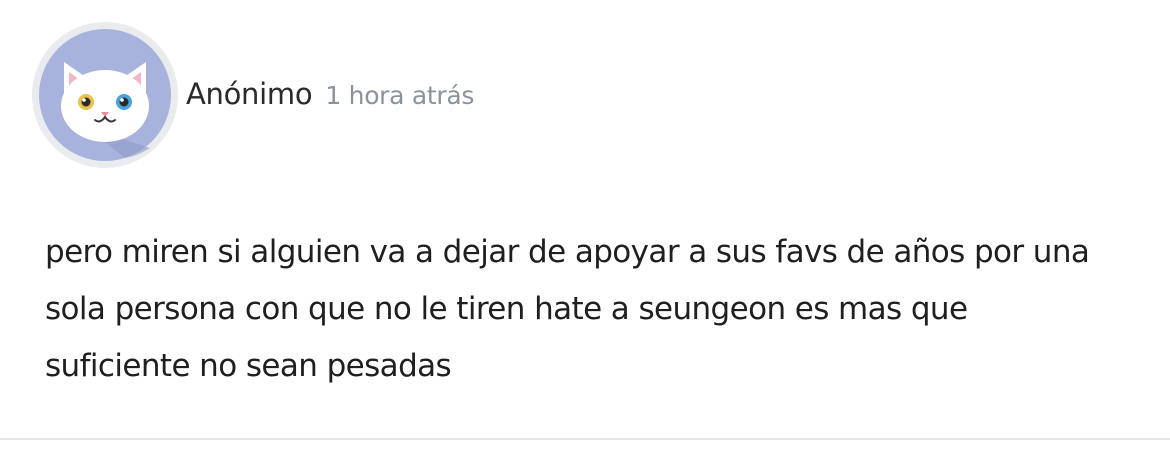  What do you see at coordinates (105, 95) in the screenshot?
I see `cat-avatar-icon` at bounding box center [105, 95].